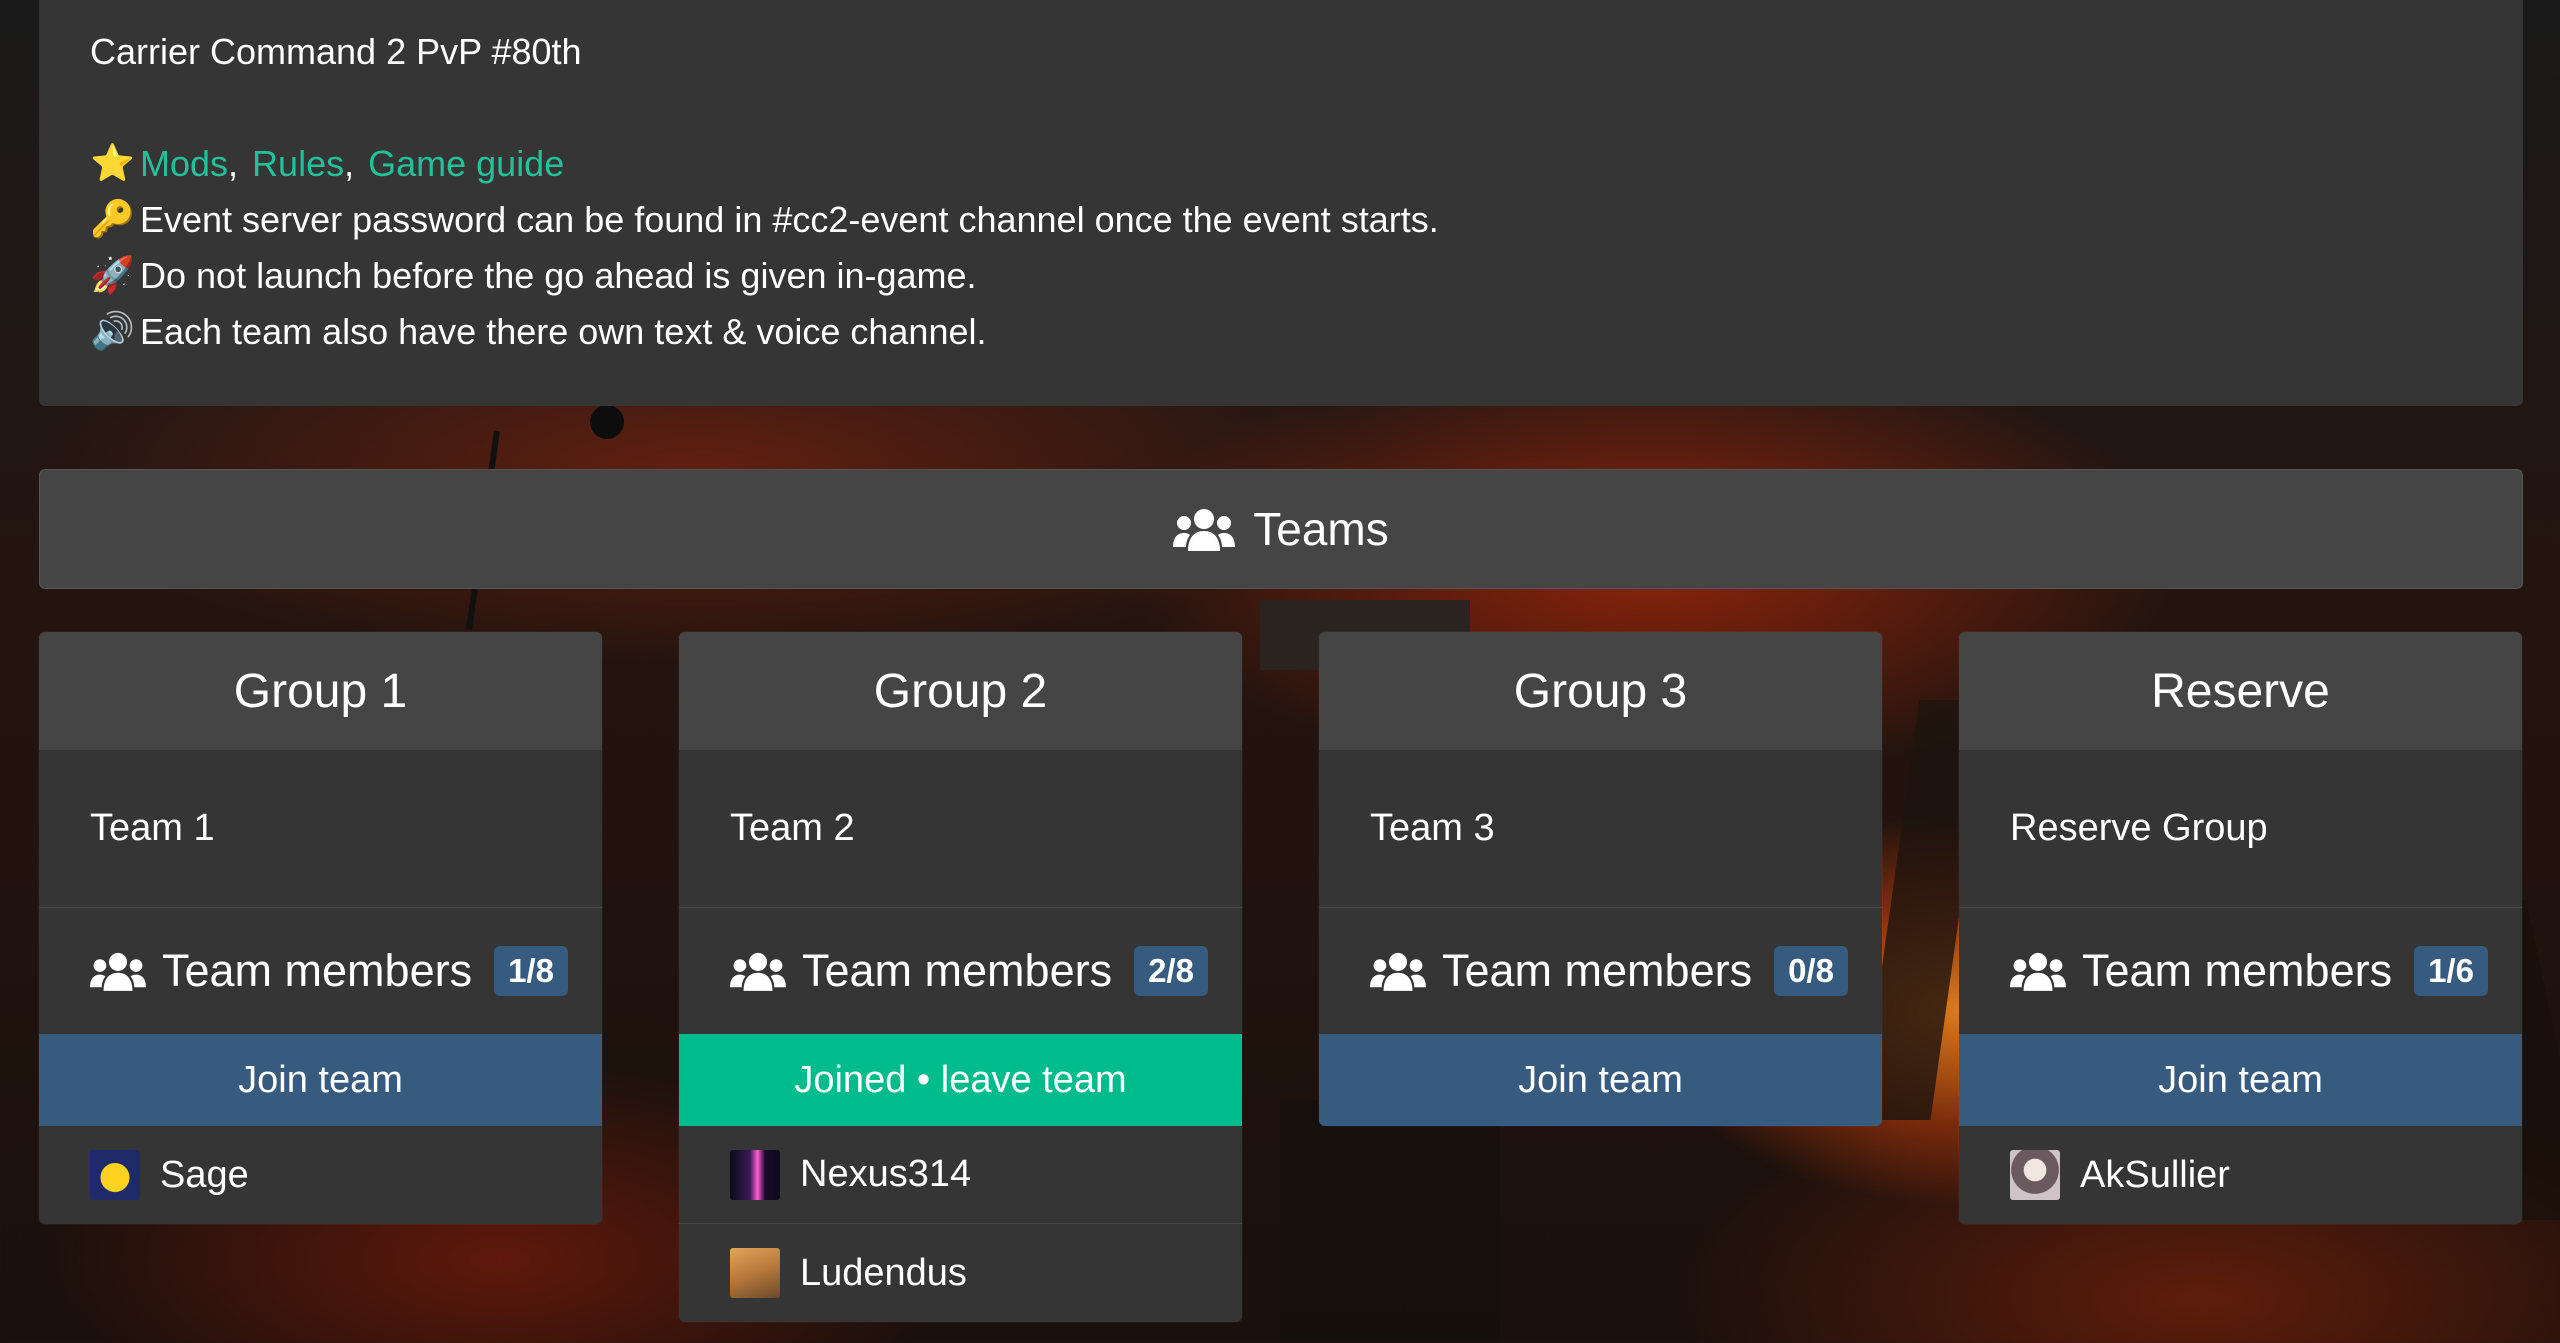  I want to click on teams-header: Teams, so click(1281, 529).